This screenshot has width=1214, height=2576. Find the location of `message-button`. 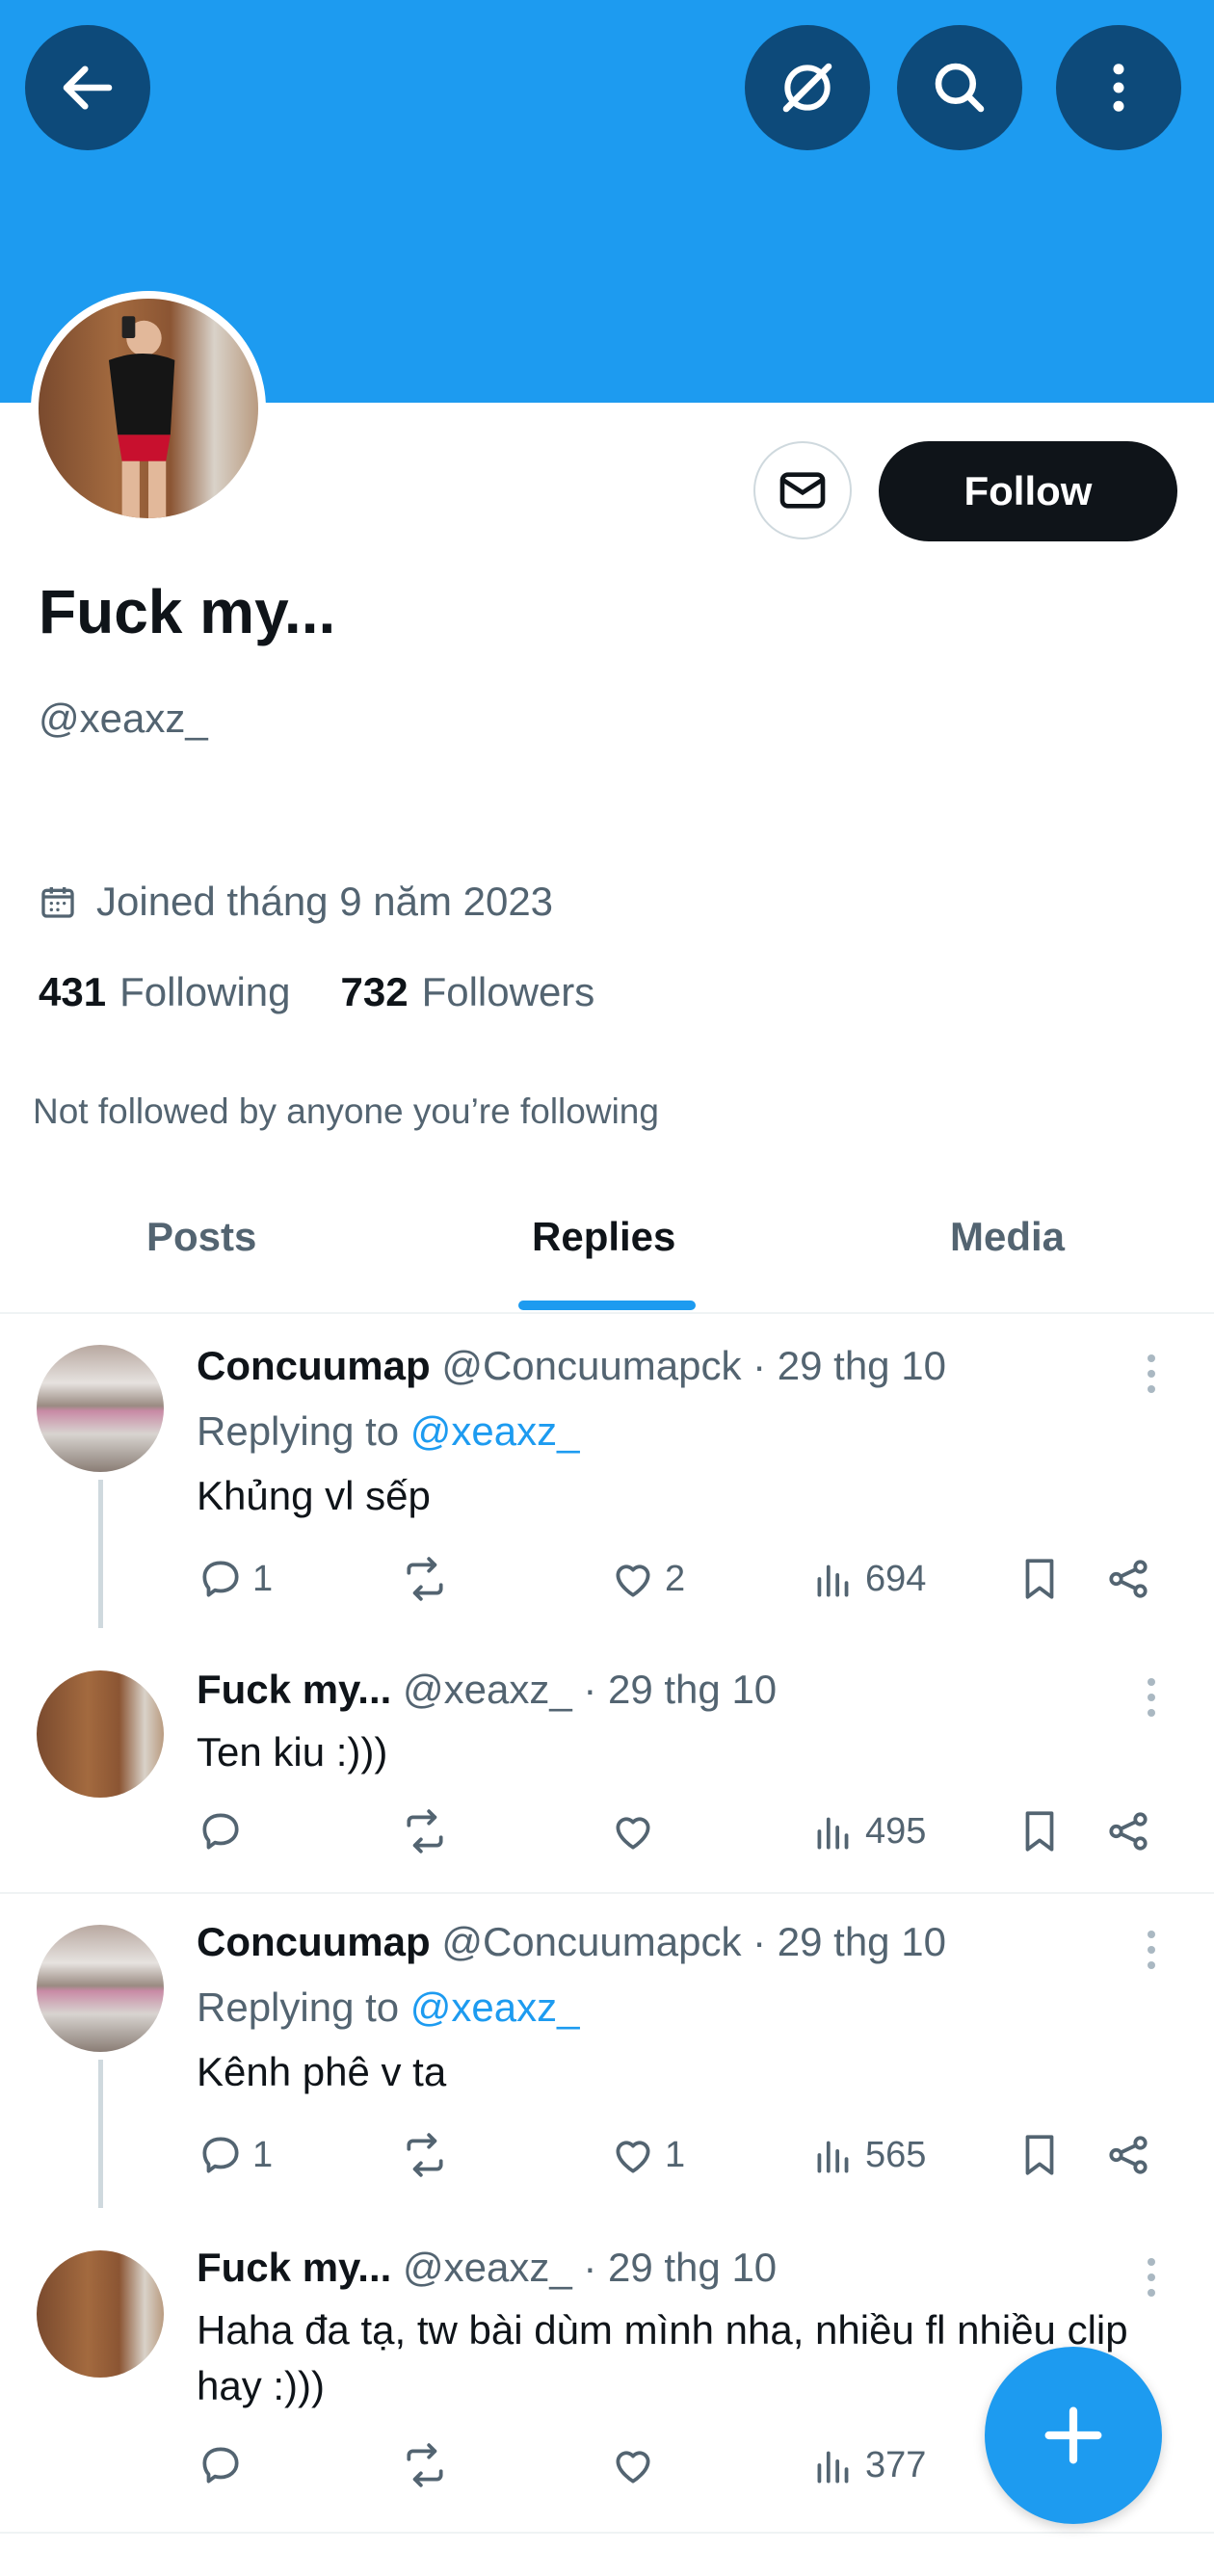

message-button is located at coordinates (802, 490).